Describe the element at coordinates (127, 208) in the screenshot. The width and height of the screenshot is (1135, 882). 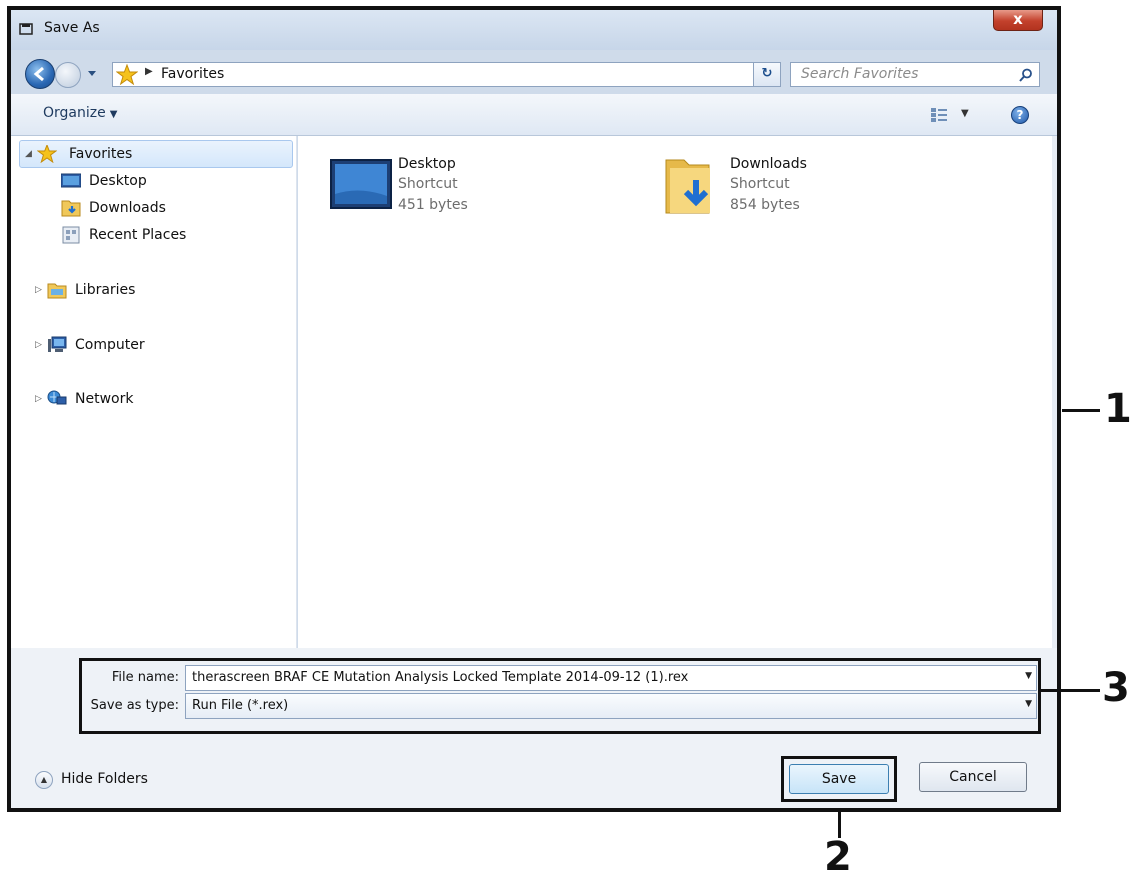
I see `nav-label-downloads: Downloads` at that location.